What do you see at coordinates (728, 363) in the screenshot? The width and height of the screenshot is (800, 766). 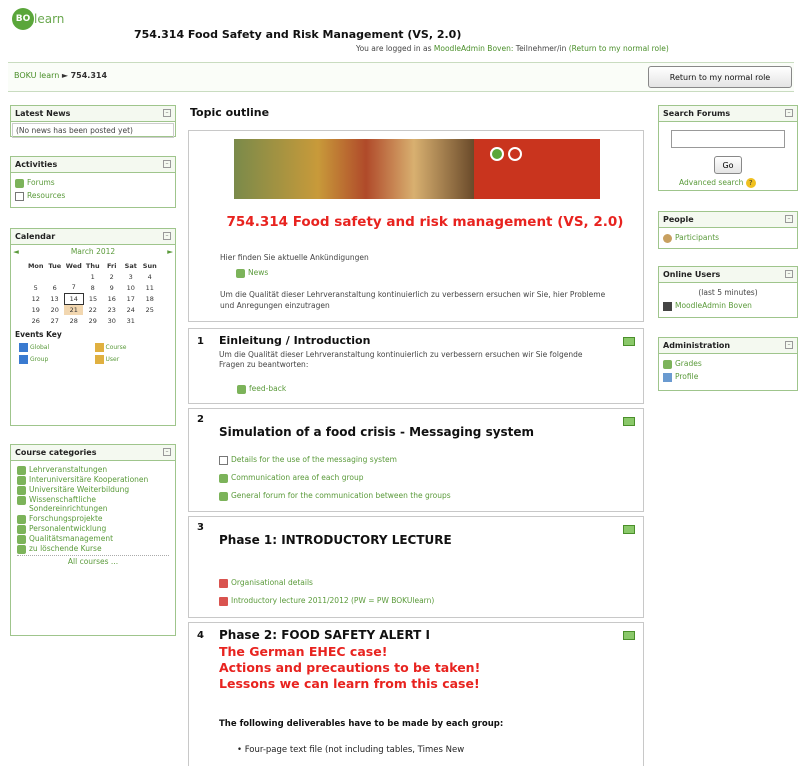 I see `admin-grades: Grades` at bounding box center [728, 363].